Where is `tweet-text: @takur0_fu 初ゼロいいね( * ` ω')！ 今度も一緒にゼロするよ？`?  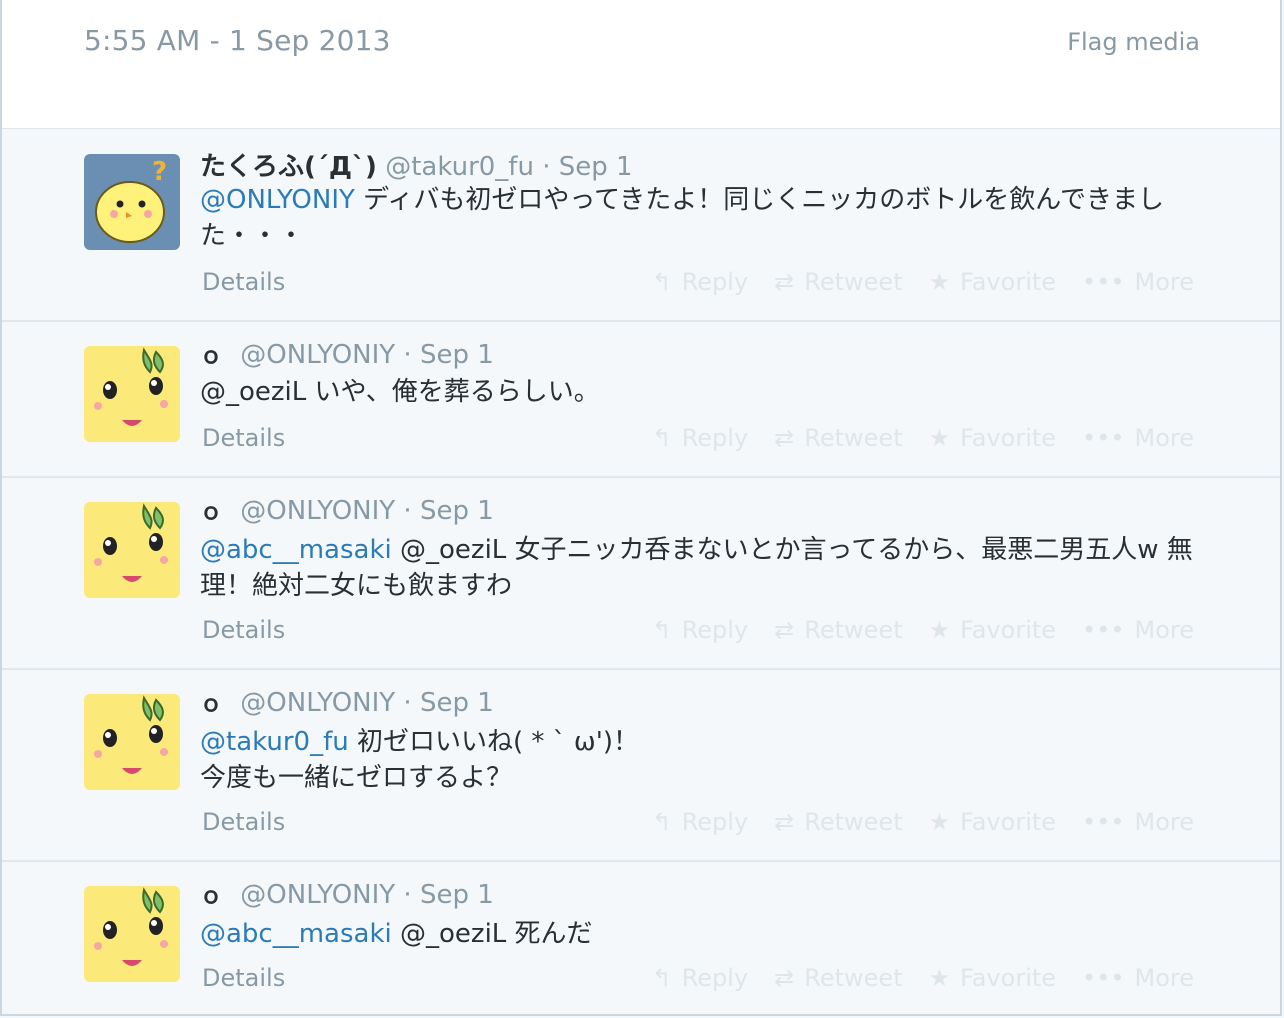 tweet-text: @takur0_fu 初ゼロいいね( * ` ω')！ 今度も一緒にゼロするよ？ is located at coordinates (430, 760).